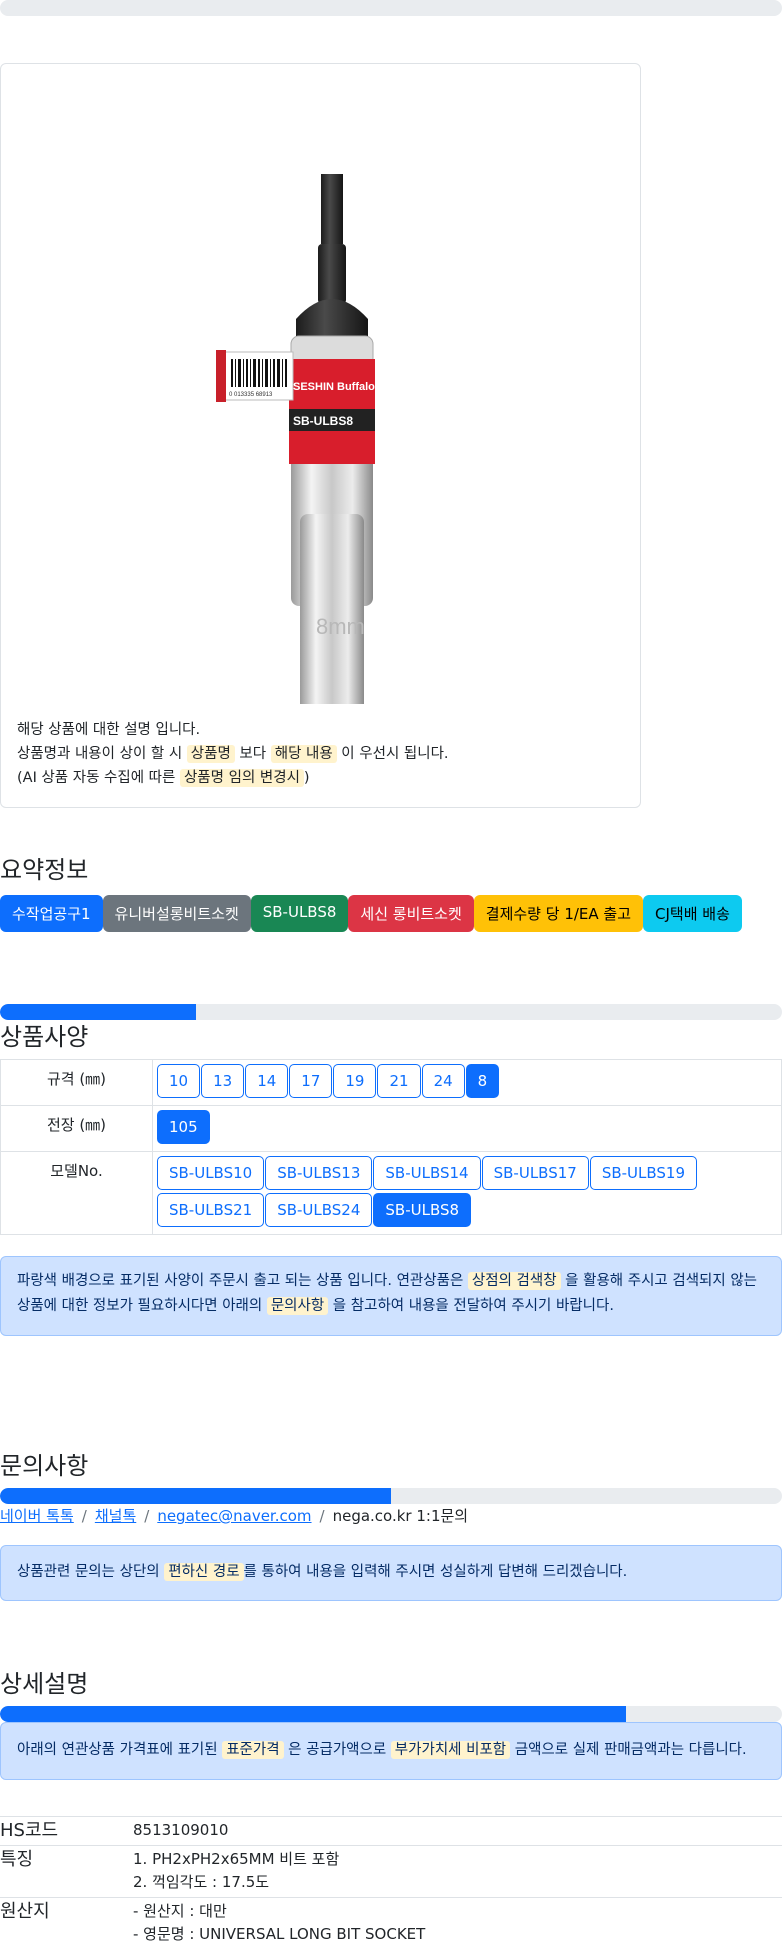  I want to click on inquiry-progress-fill, so click(195, 1496).